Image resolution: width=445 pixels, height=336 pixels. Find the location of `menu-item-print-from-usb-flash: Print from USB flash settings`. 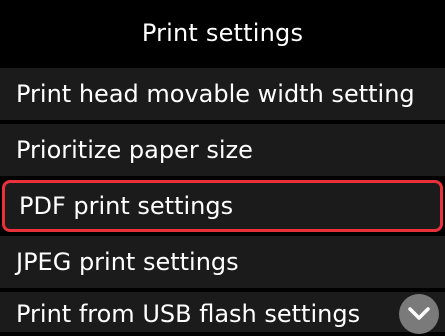

menu-item-print-from-usb-flash: Print from USB flash settings is located at coordinates (222, 312).